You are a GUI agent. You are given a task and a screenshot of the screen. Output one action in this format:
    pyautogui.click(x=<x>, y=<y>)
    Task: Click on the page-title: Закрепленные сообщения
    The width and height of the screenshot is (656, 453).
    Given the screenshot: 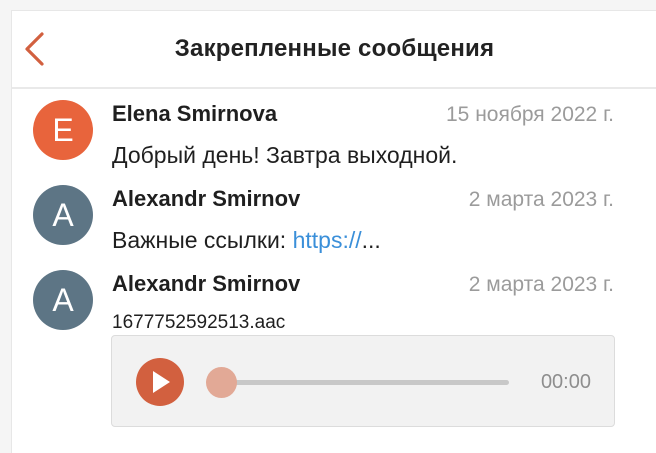 What is the action you would take?
    pyautogui.click(x=334, y=48)
    